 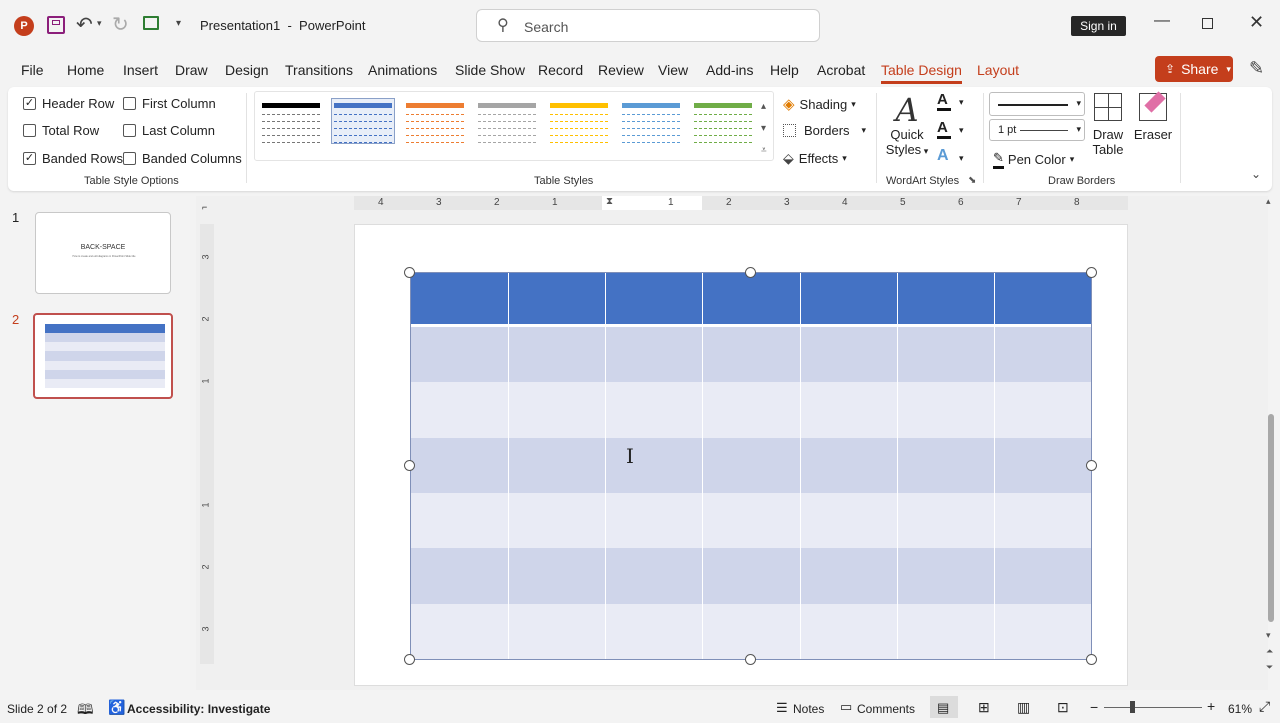 What do you see at coordinates (1271, 518) in the screenshot?
I see `vertical-scrollbar-thumb` at bounding box center [1271, 518].